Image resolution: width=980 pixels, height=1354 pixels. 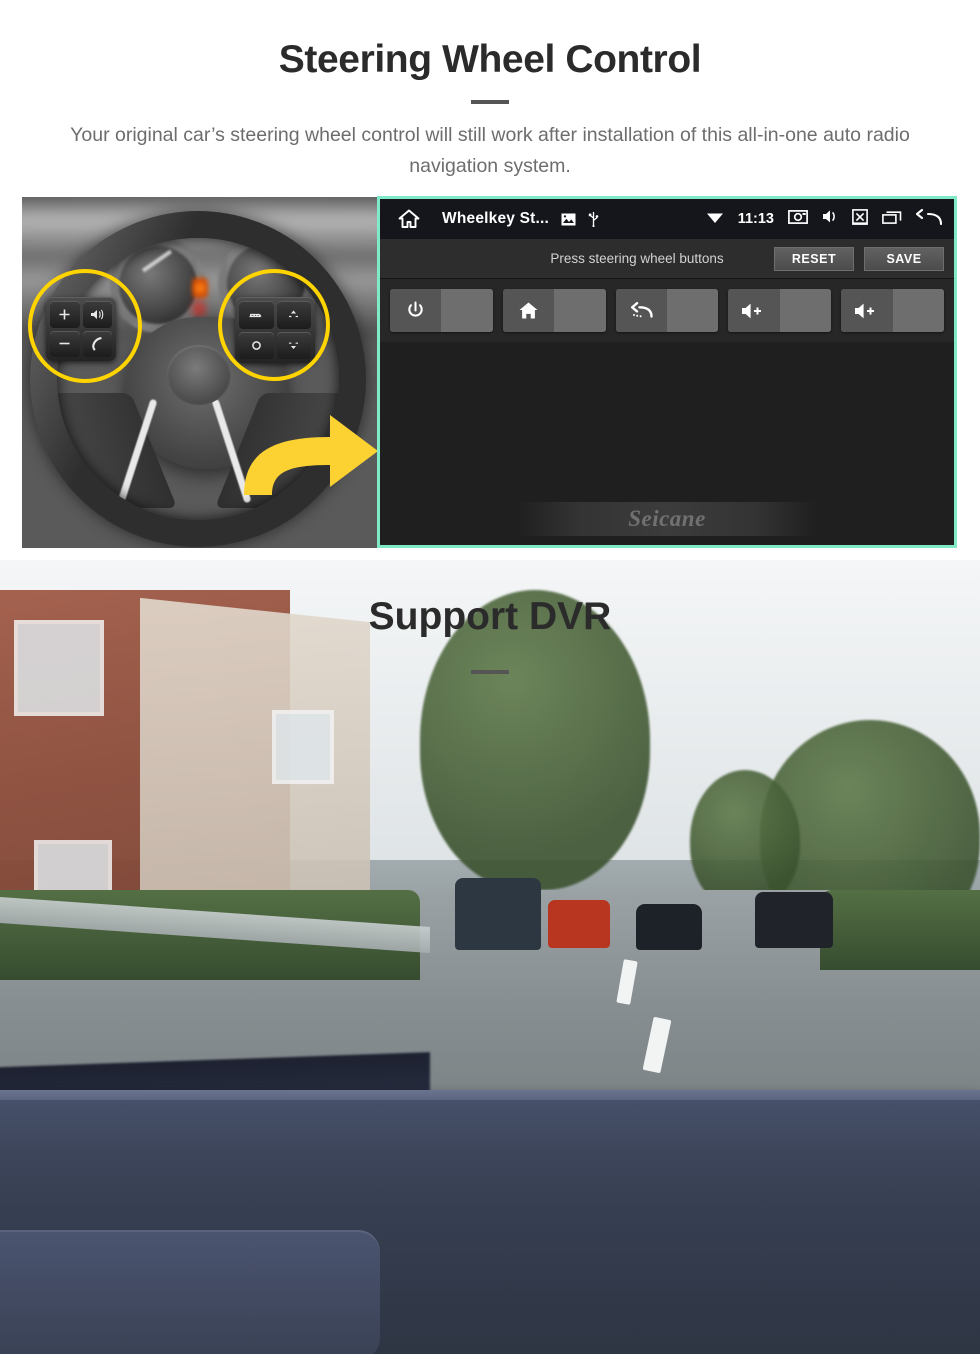 What do you see at coordinates (190, 1292) in the screenshot?
I see `dashboard-pad` at bounding box center [190, 1292].